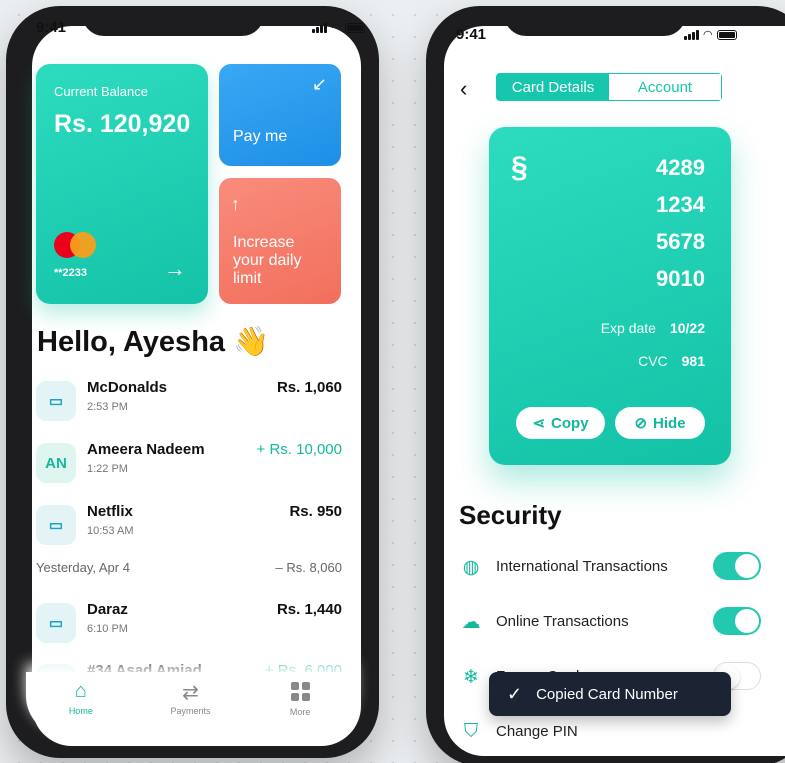 Image resolution: width=785 pixels, height=763 pixels. What do you see at coordinates (562, 621) in the screenshot?
I see `security-item-label: Online Transactions` at bounding box center [562, 621].